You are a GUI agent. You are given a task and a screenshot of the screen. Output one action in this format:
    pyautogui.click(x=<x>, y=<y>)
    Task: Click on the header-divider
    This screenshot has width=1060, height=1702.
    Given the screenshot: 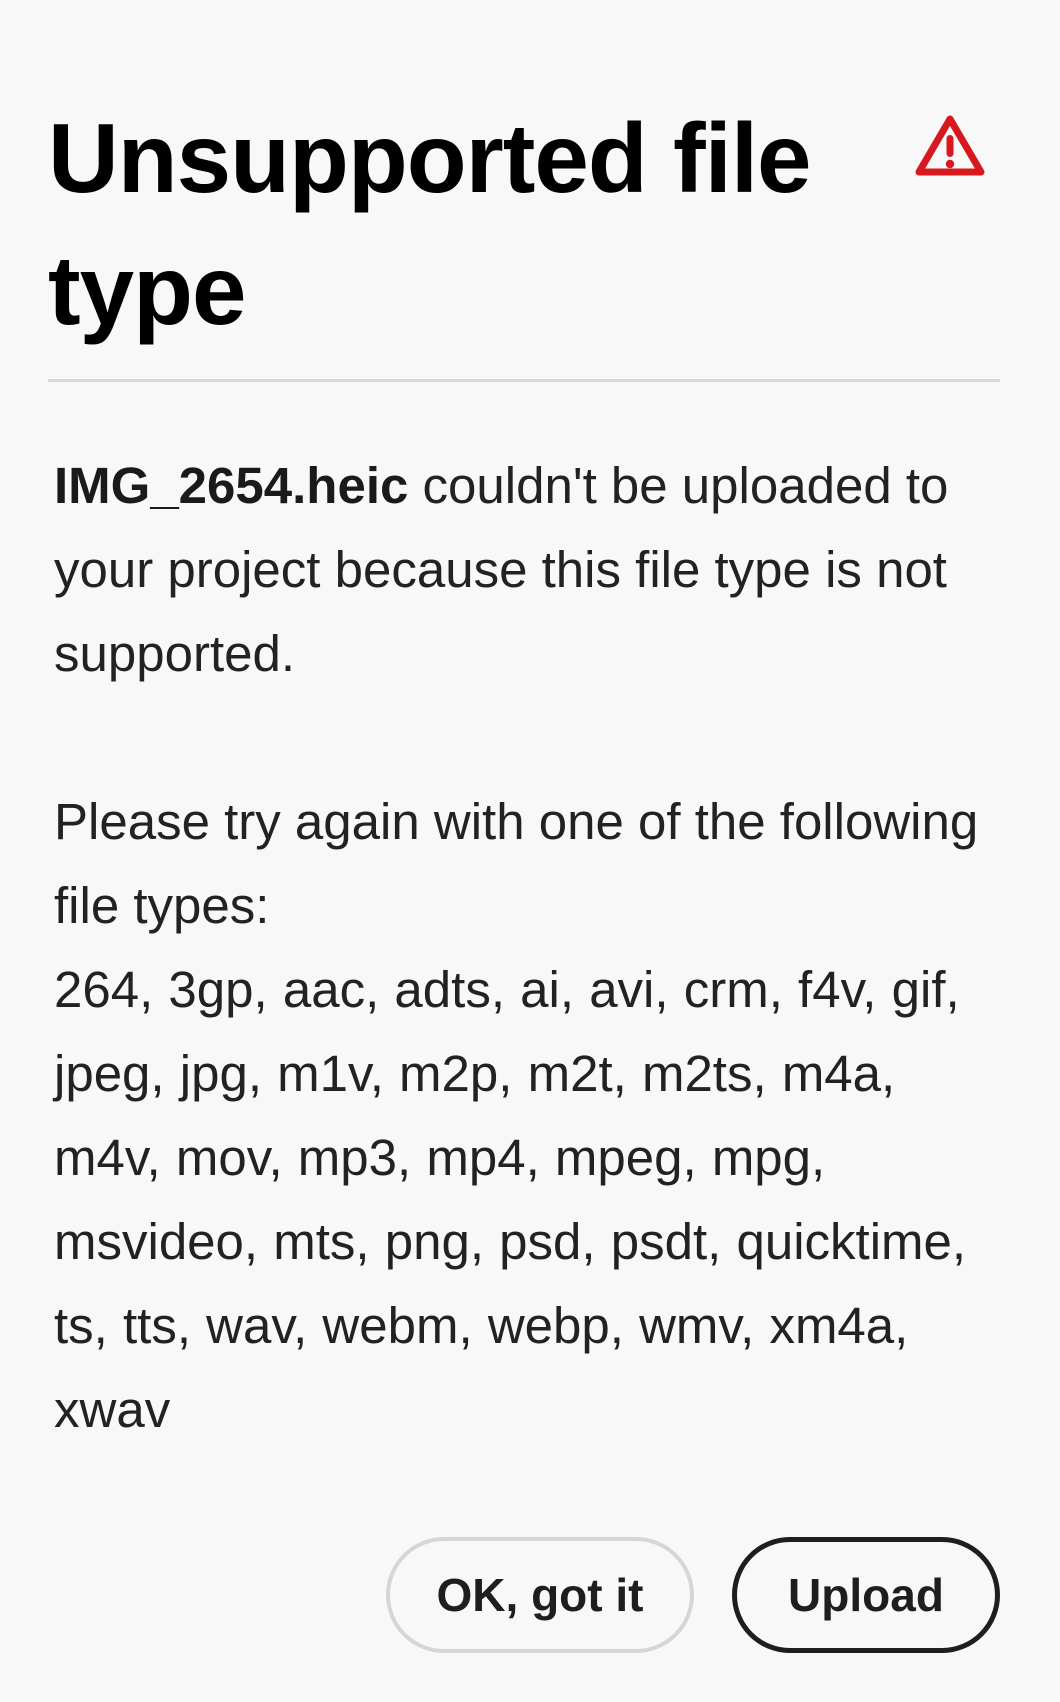 What is the action you would take?
    pyautogui.click(x=524, y=380)
    